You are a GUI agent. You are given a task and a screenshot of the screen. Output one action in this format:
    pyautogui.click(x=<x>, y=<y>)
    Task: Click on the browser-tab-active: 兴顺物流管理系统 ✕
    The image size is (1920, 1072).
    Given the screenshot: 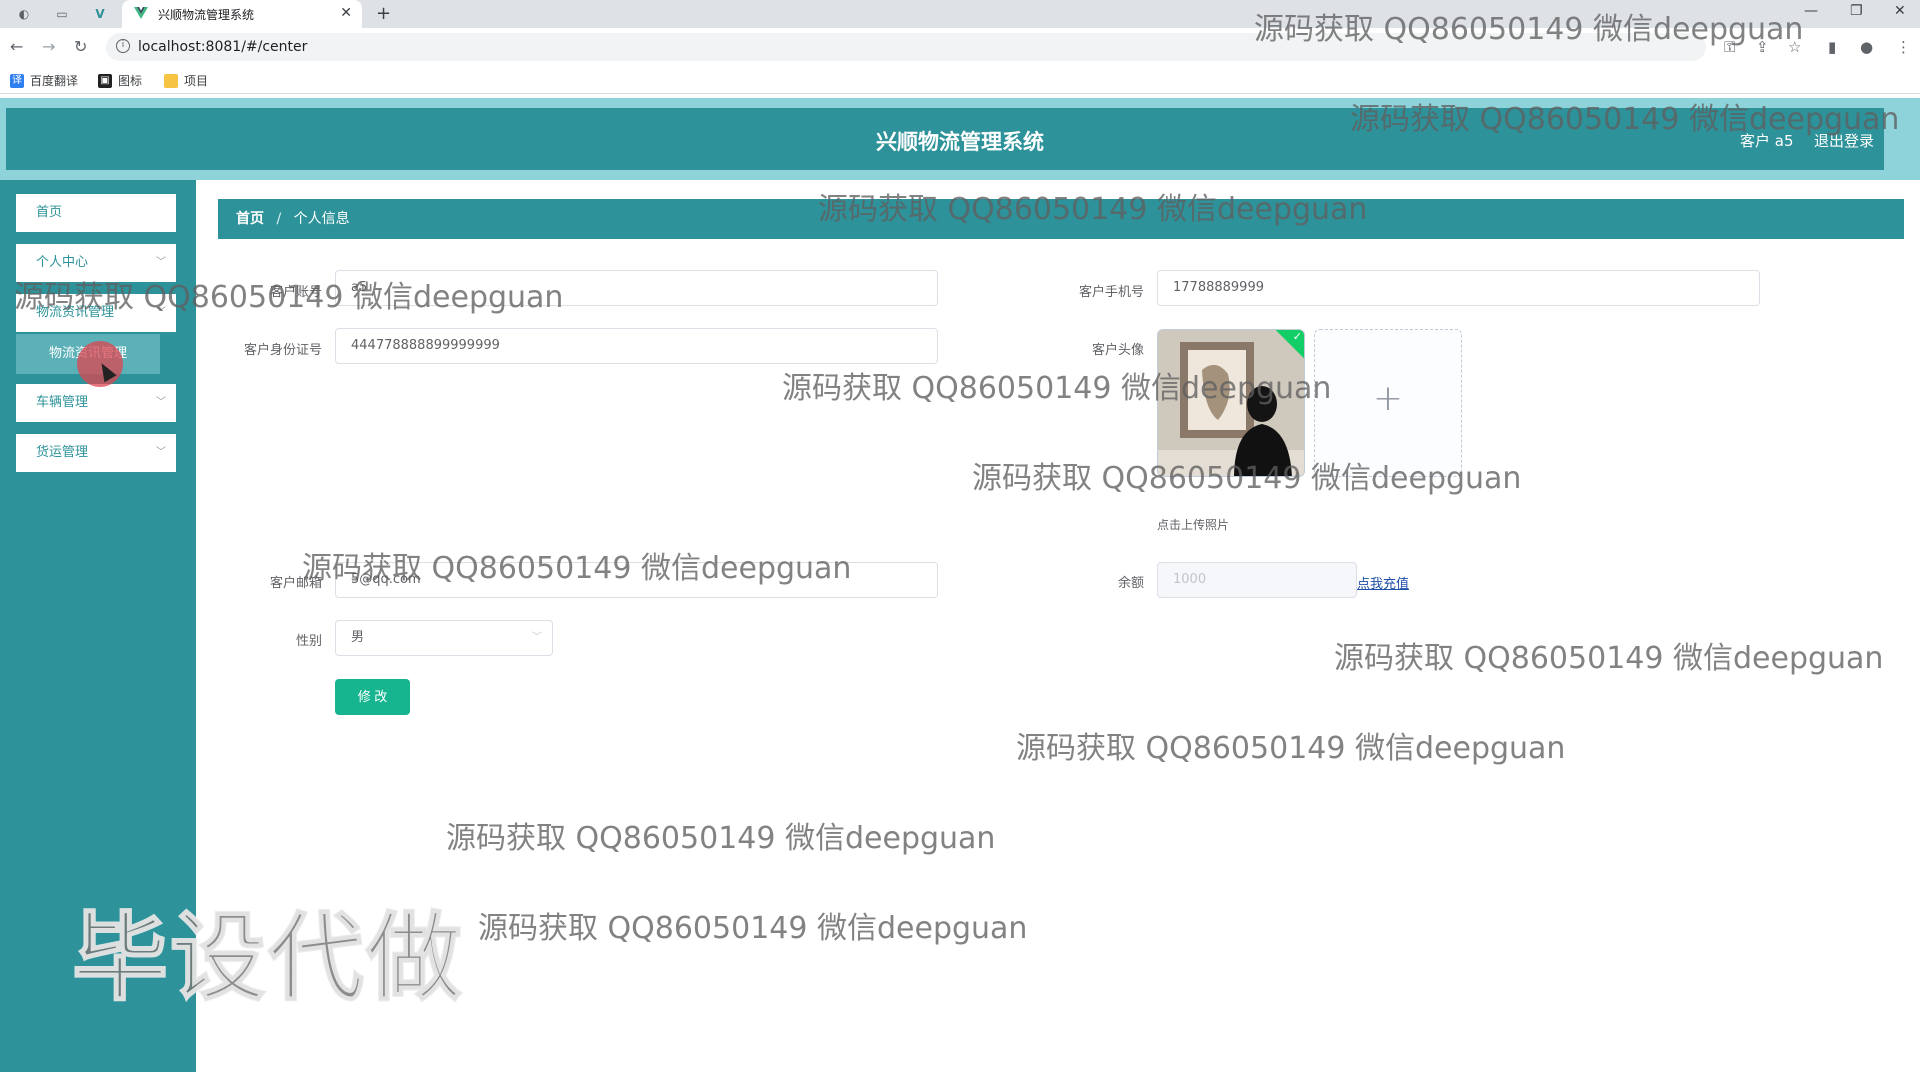 What is the action you would take?
    pyautogui.click(x=242, y=14)
    